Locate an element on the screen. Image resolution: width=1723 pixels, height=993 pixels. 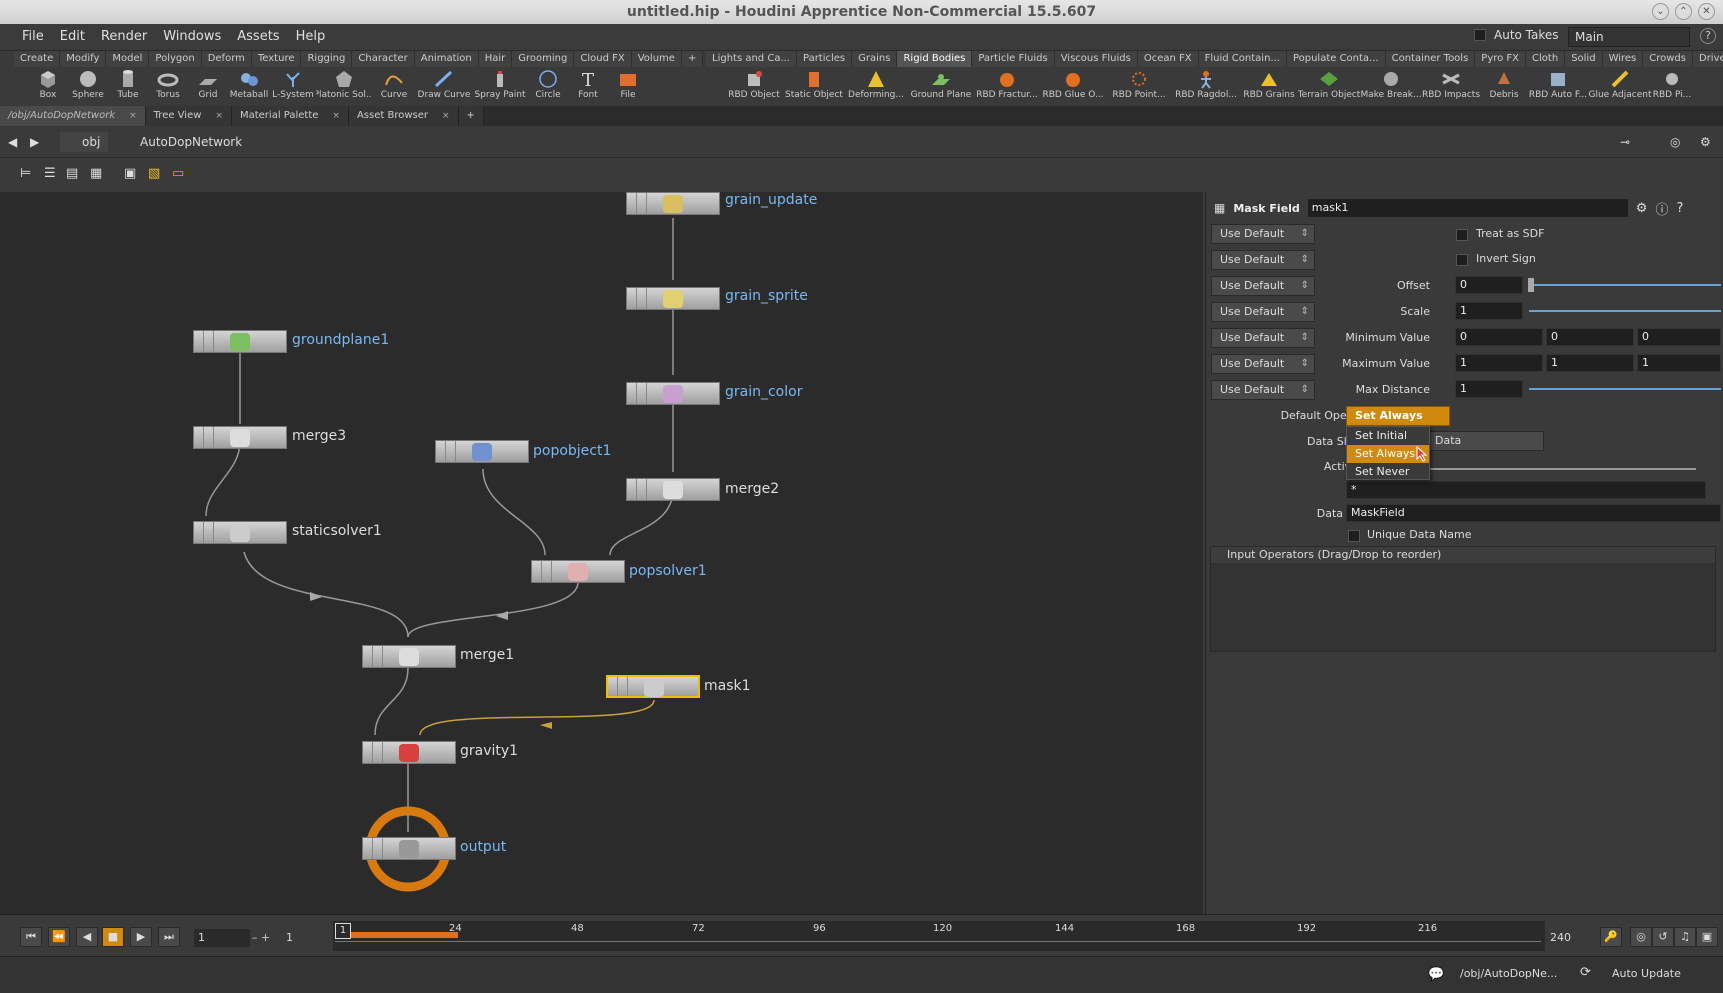
shelf-tab: Hair is located at coordinates (495, 59).